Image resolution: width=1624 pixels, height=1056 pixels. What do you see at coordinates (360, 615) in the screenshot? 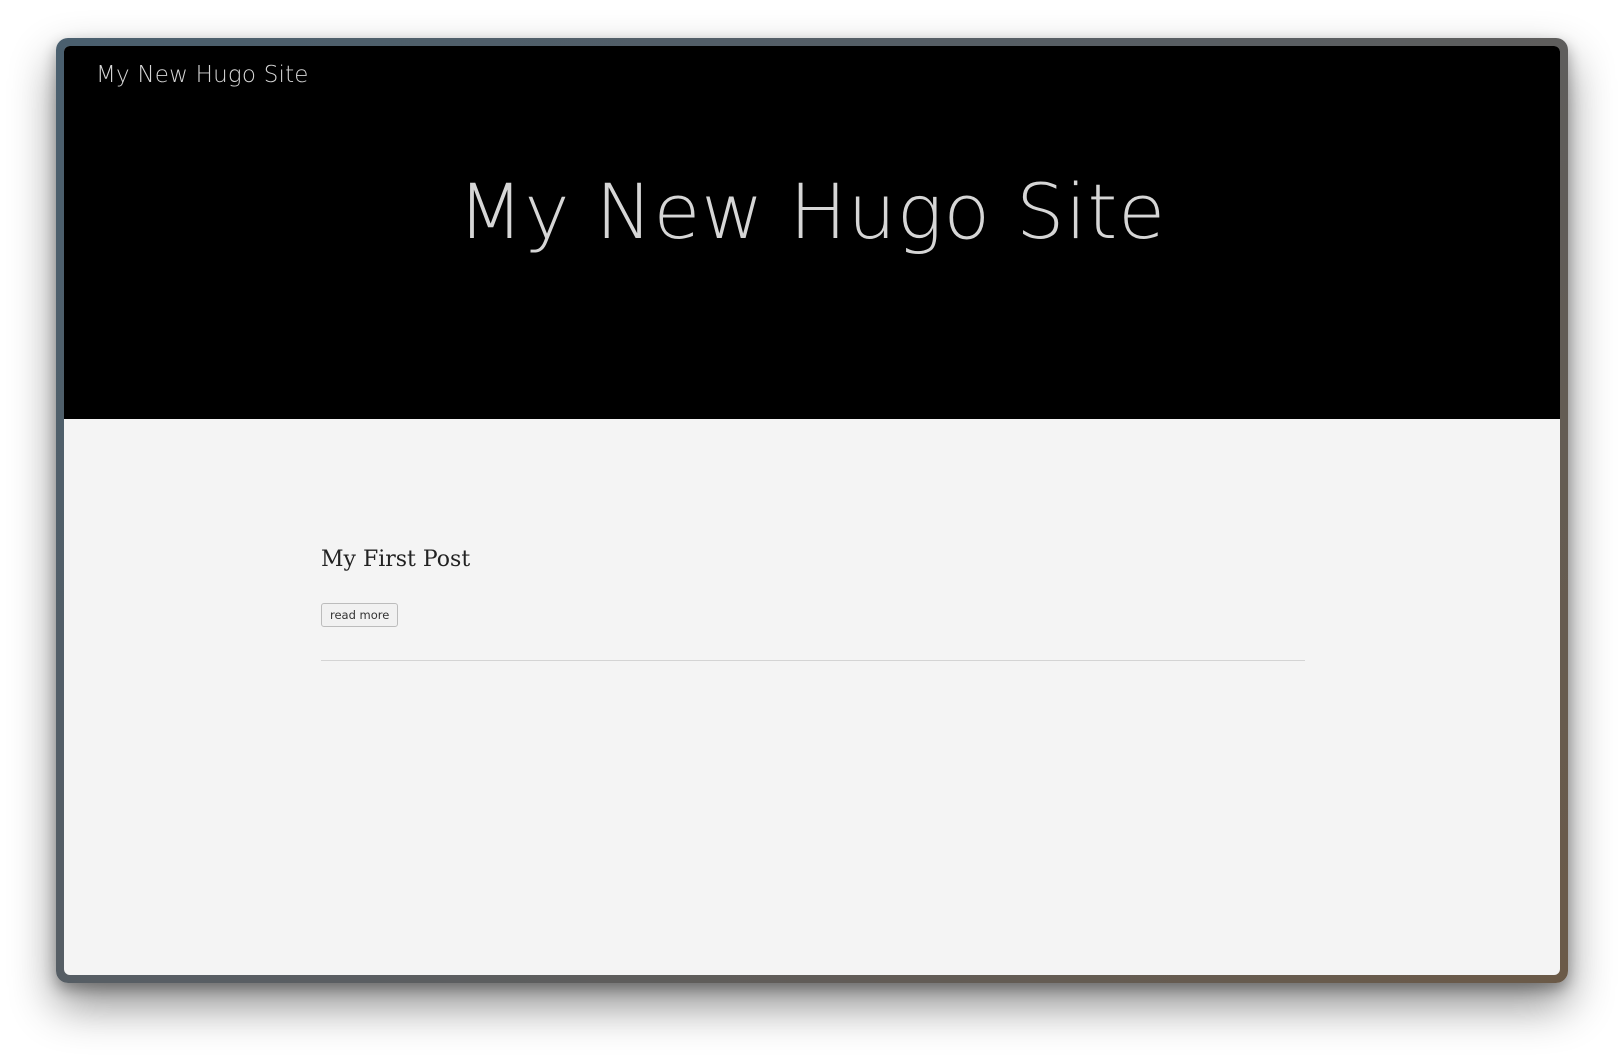
I see `read-more-button: read more` at bounding box center [360, 615].